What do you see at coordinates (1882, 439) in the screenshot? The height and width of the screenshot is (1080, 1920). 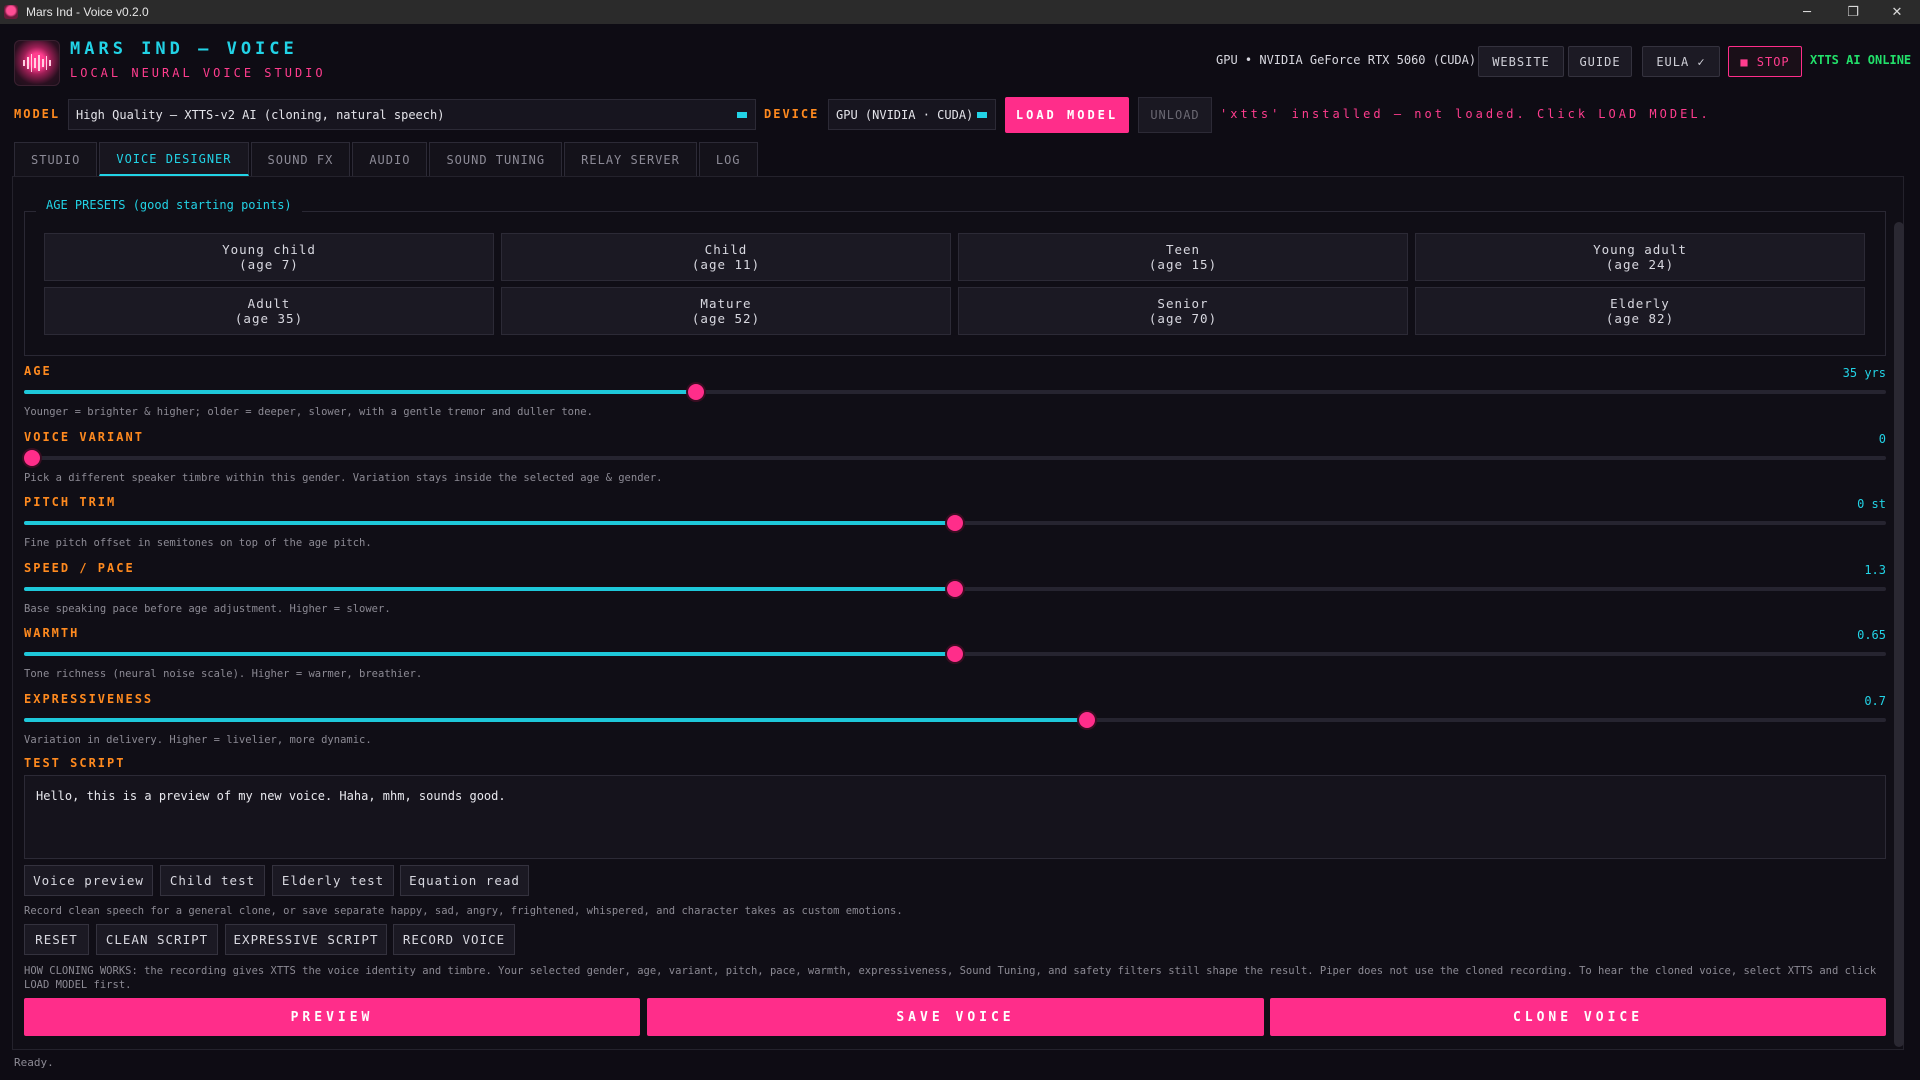 I see `voice-variant-value: 0` at bounding box center [1882, 439].